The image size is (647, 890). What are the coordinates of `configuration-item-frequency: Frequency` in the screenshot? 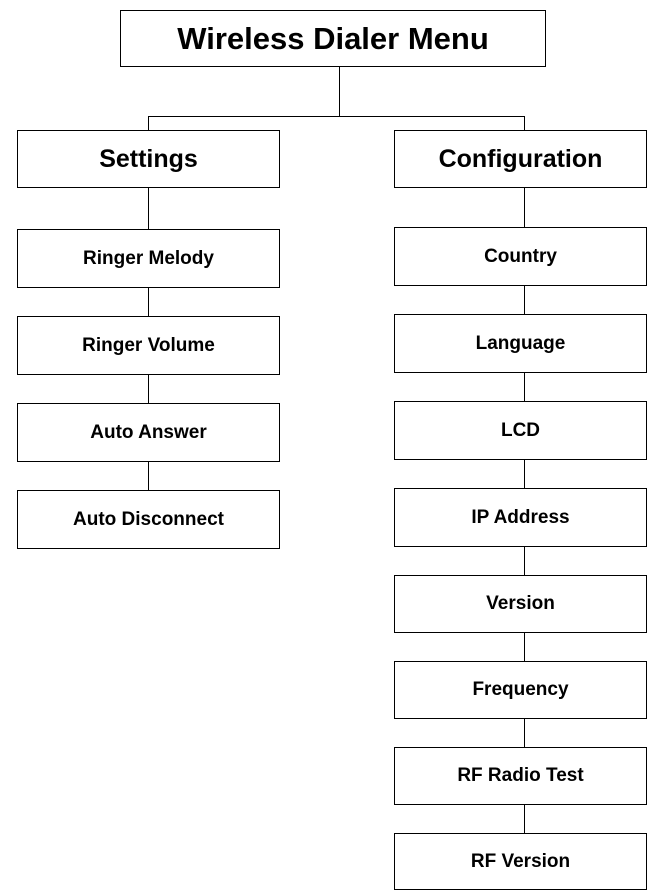 It's located at (520, 690).